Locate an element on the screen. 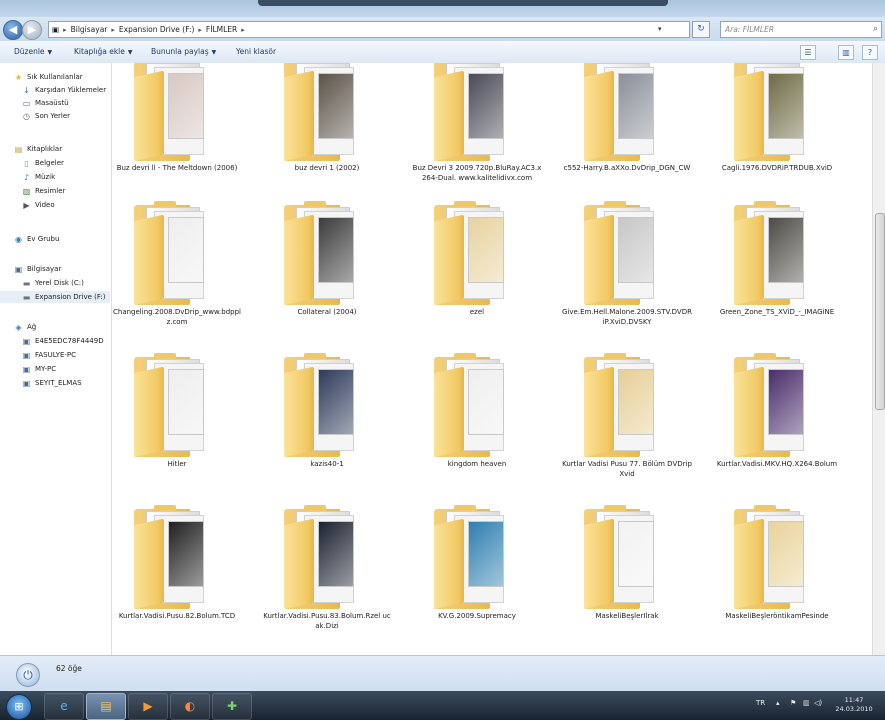 Image resolution: width=885 pixels, height=720 pixels. folder-item: MaskeliBeşlerIlrak is located at coordinates (627, 579).